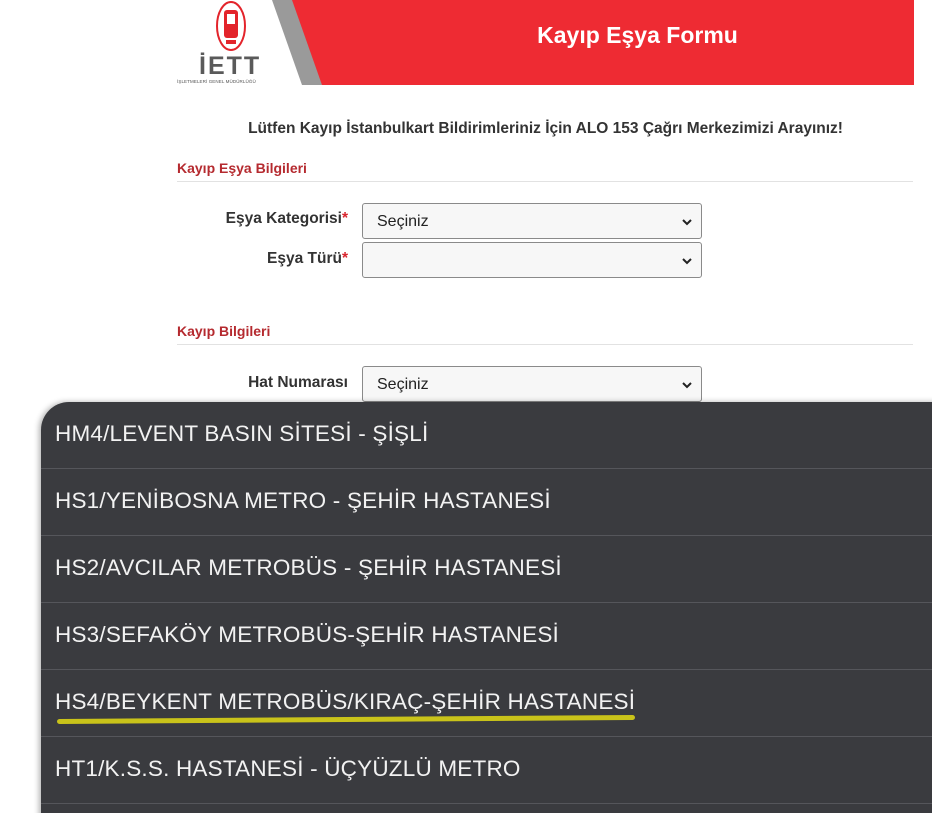  What do you see at coordinates (288, 768) in the screenshot?
I see `option-label: HT1/K.S.S. HASTANESİ - ÜÇYÜZLÜ METRO` at bounding box center [288, 768].